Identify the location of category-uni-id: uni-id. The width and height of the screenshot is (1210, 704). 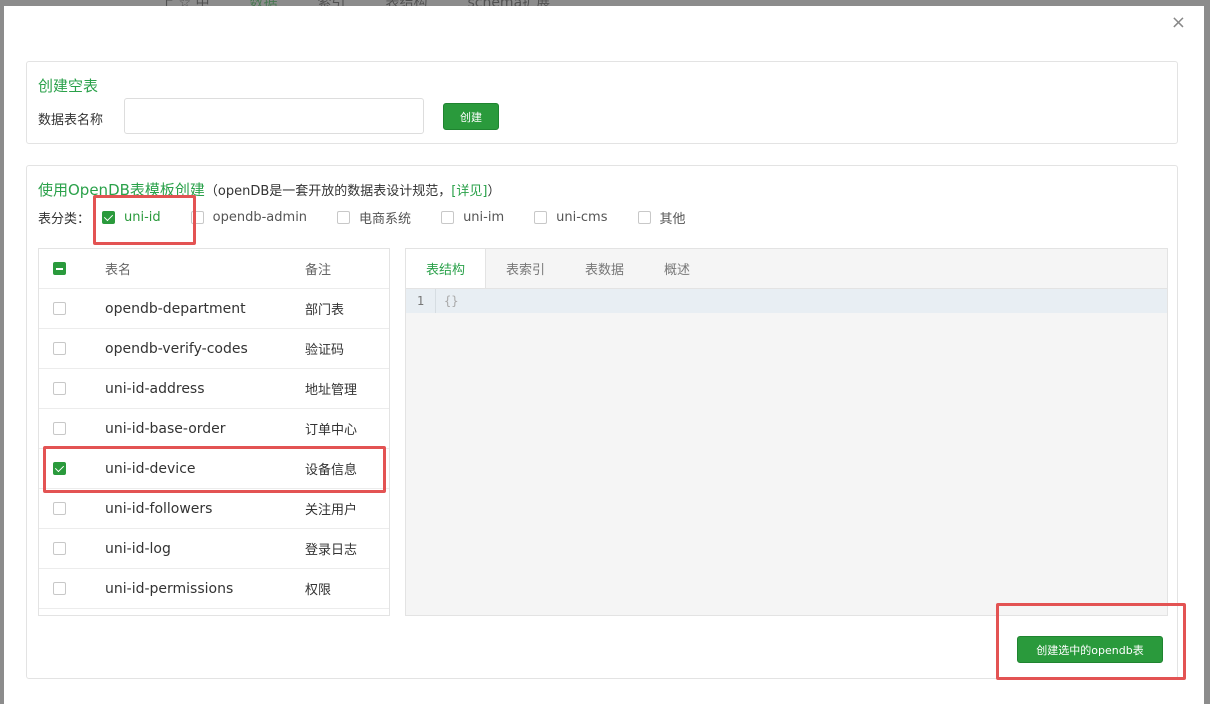
(131, 217).